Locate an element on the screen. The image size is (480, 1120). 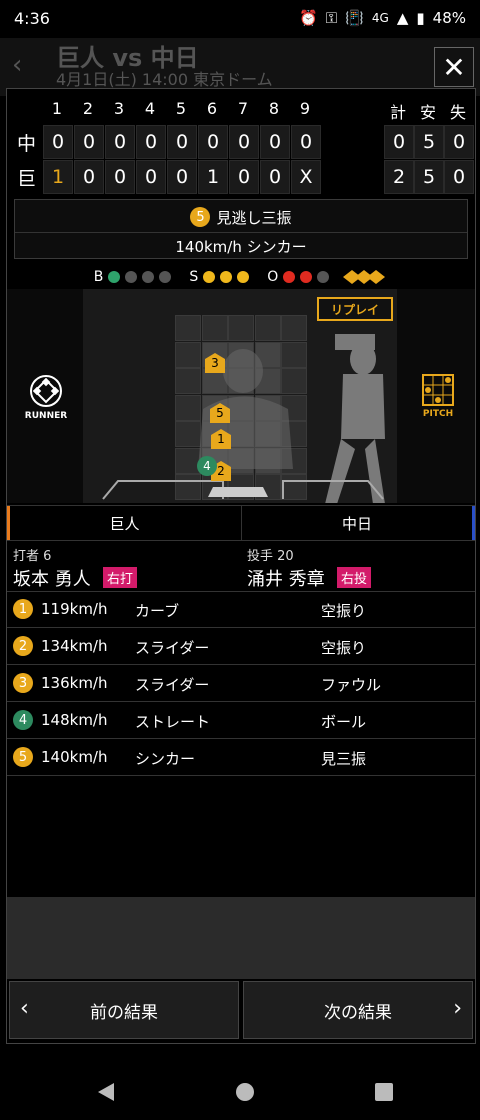
nav-recents-icon is located at coordinates (384, 1092).